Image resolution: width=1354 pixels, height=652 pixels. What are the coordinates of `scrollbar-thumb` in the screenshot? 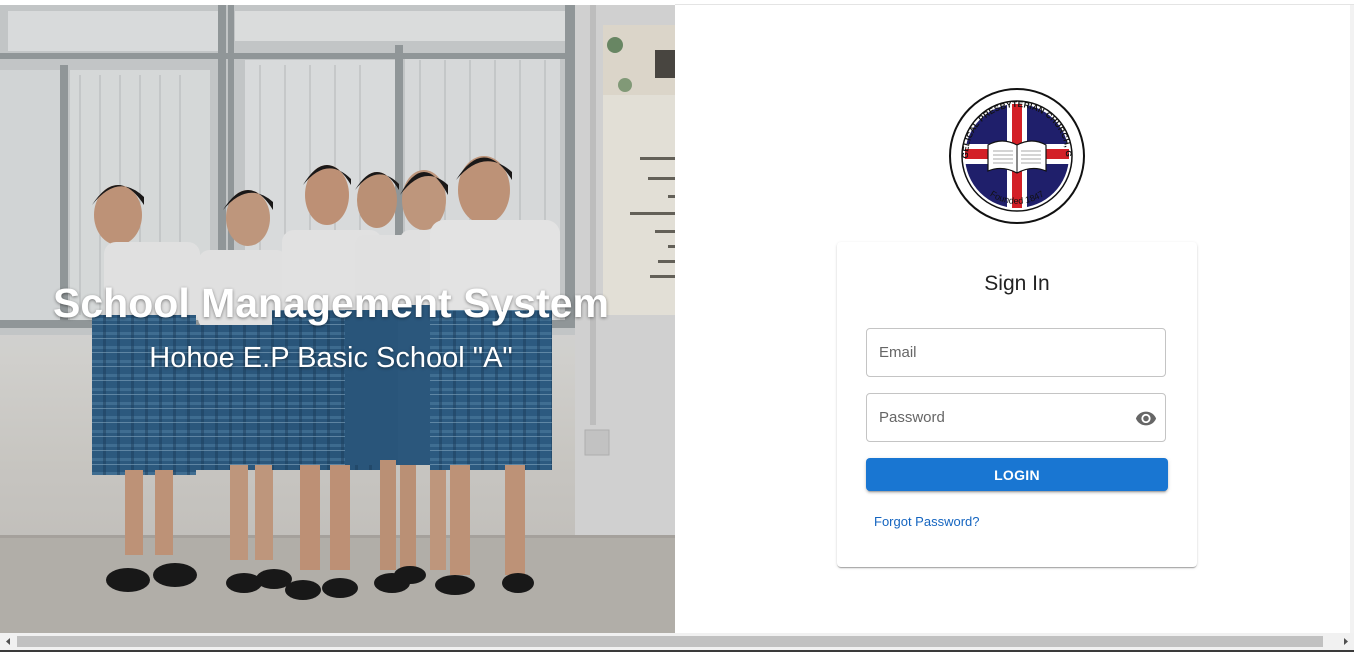 It's located at (670, 641).